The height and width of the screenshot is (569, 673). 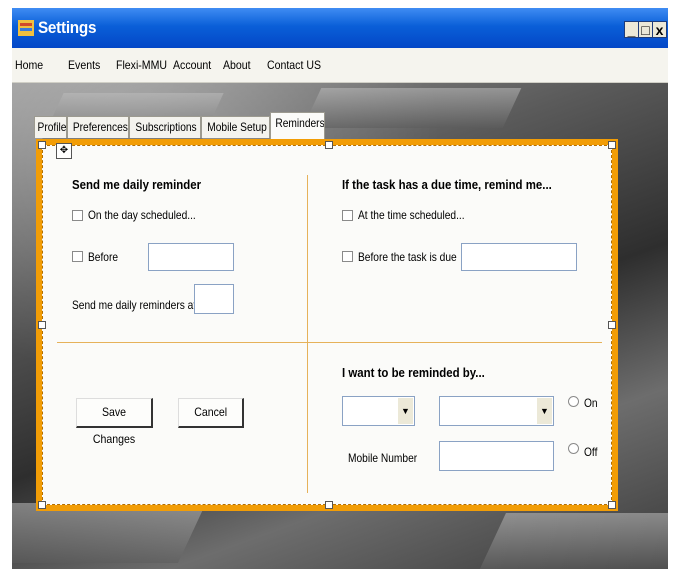 What do you see at coordinates (77, 215) in the screenshot?
I see `on-day-checkbox` at bounding box center [77, 215].